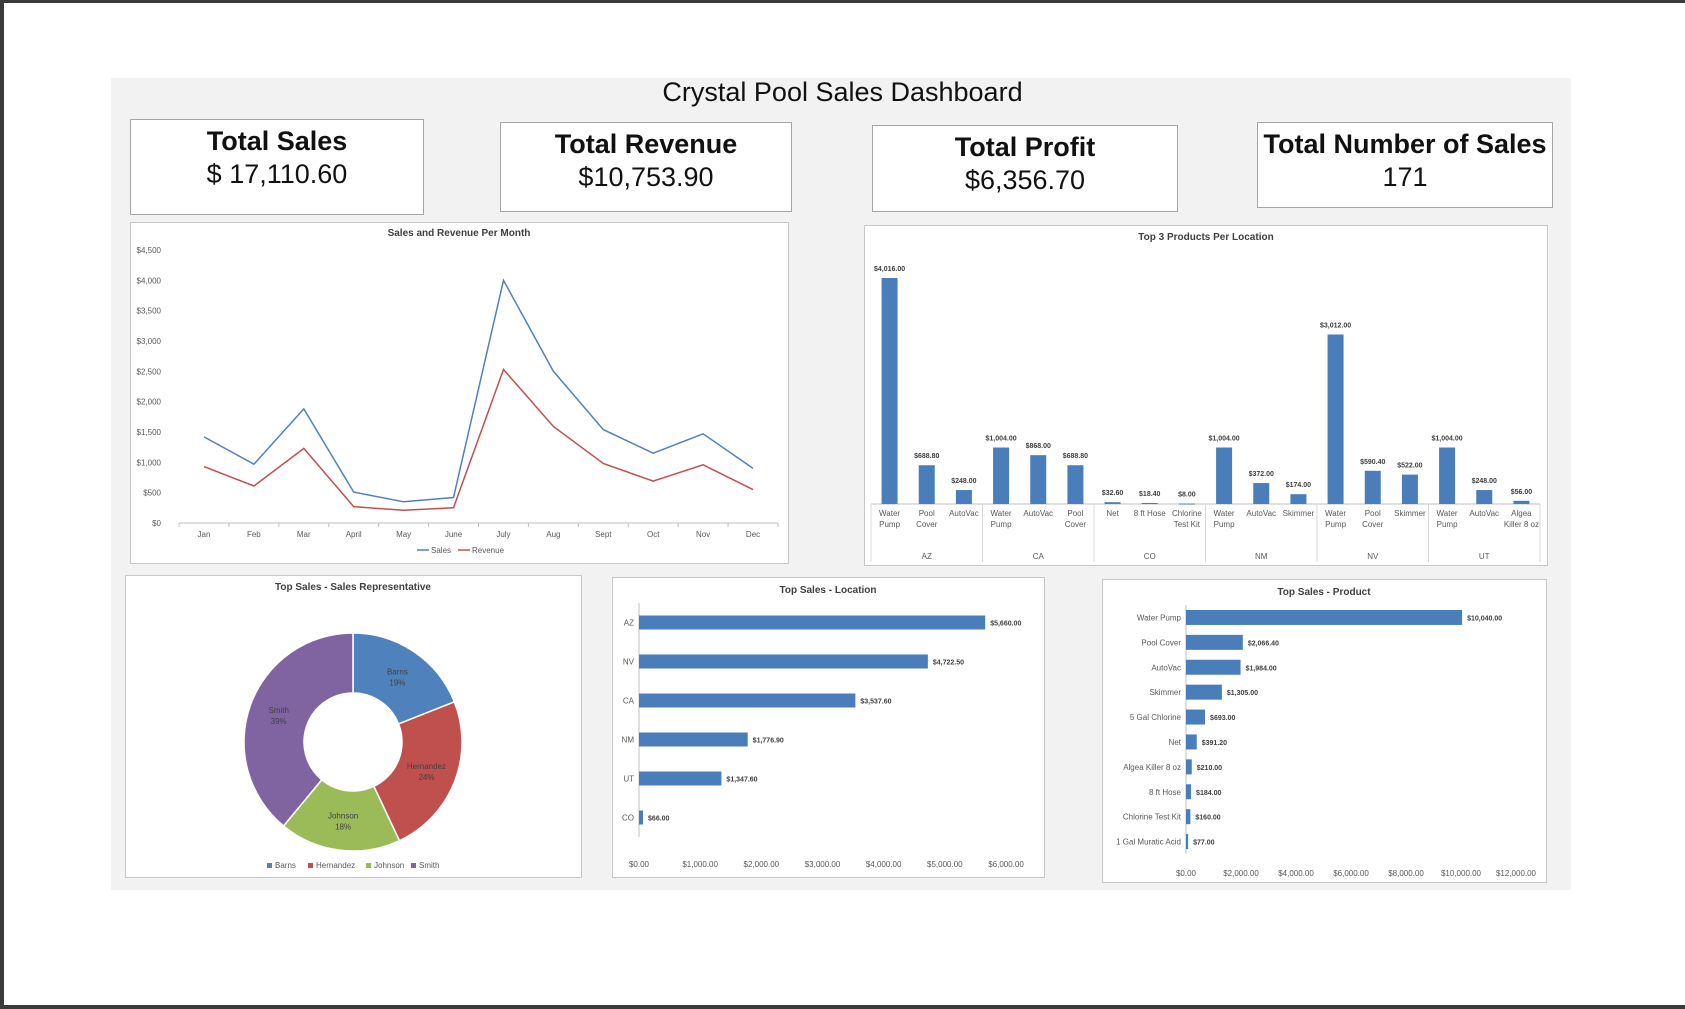 The image size is (1685, 1009). What do you see at coordinates (2, 504) in the screenshot?
I see `window-left-border` at bounding box center [2, 504].